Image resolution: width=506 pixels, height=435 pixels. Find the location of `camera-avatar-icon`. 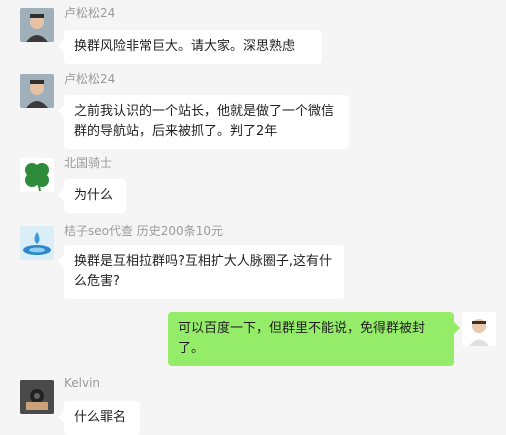

camera-avatar-icon is located at coordinates (37, 397).